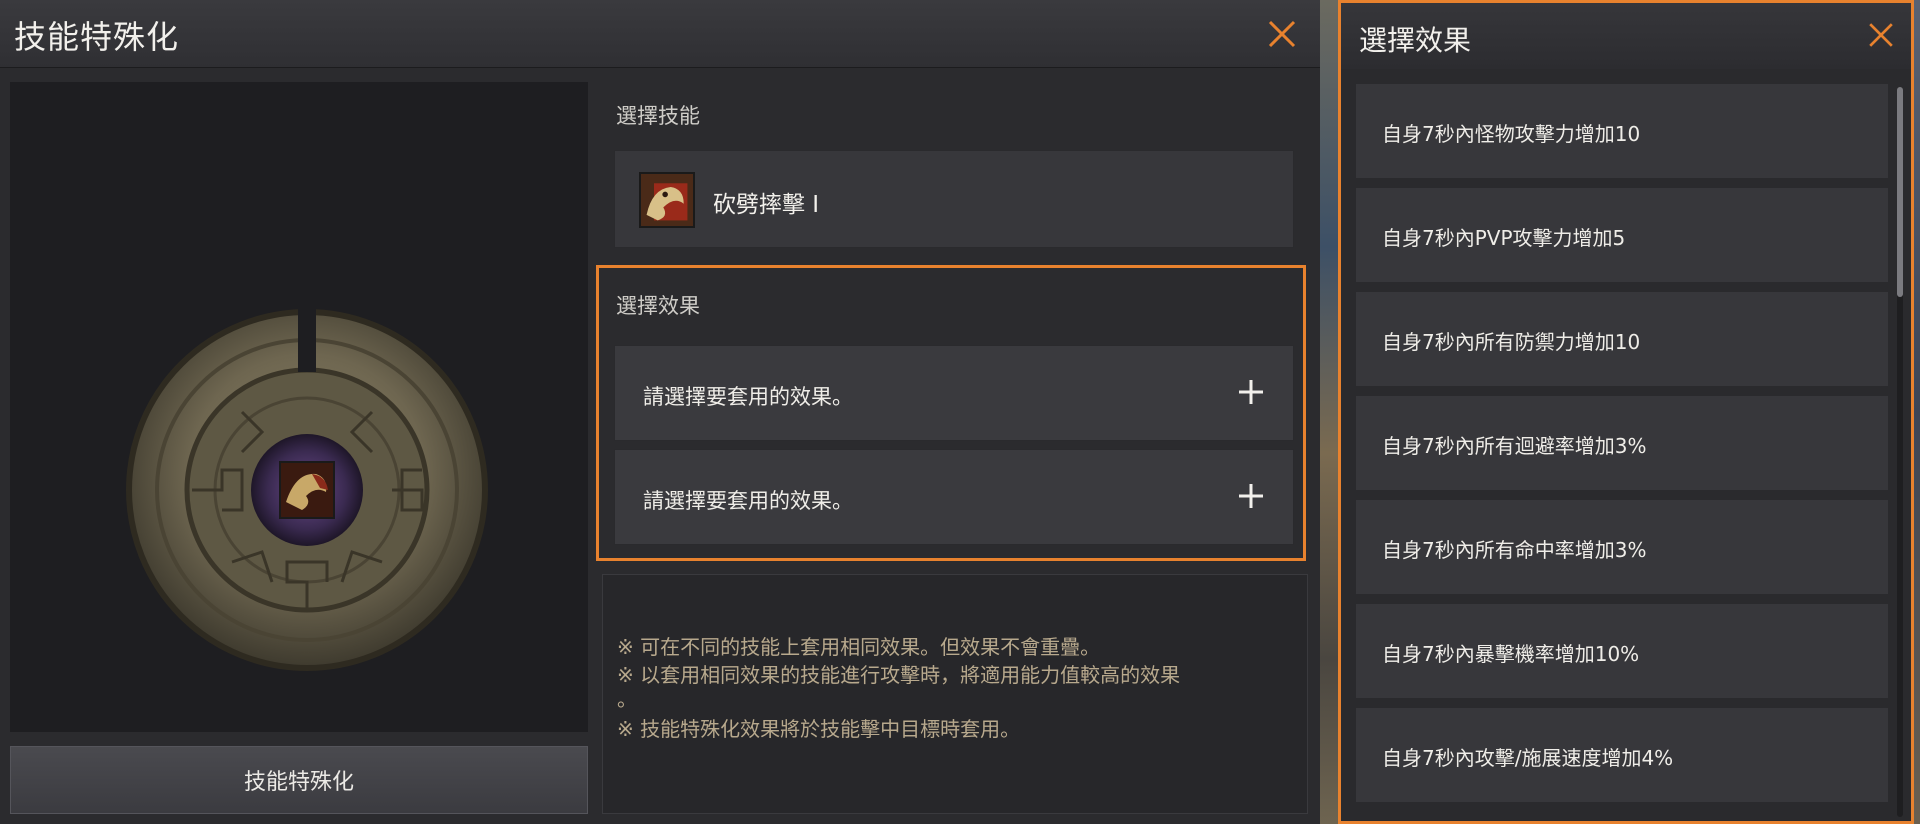 This screenshot has width=1920, height=824. Describe the element at coordinates (1511, 342) in the screenshot. I see `effect-option-label: 自身7秒內所有防禦力增加10` at that location.